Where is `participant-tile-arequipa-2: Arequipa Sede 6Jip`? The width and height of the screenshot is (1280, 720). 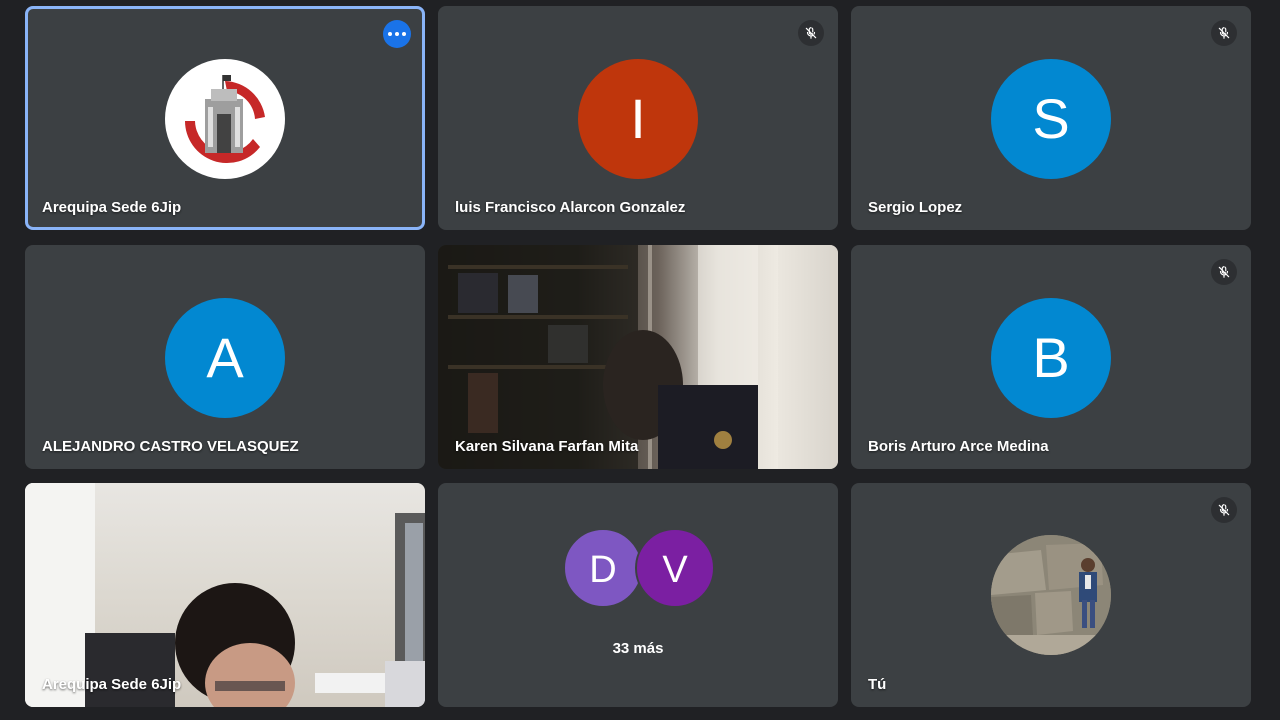 participant-tile-arequipa-2: Arequipa Sede 6Jip is located at coordinates (225, 595).